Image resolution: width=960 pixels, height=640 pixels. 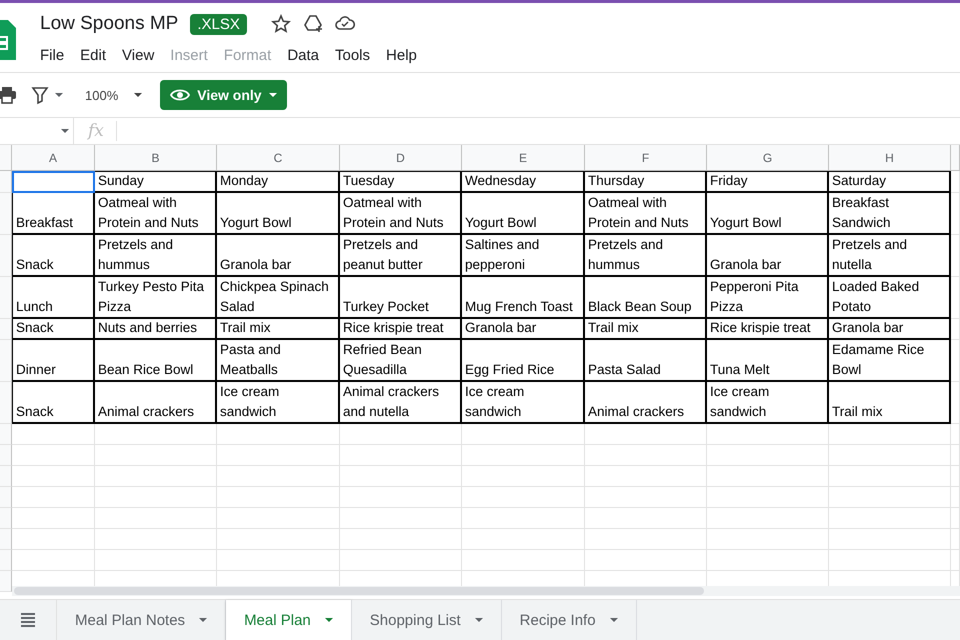 I want to click on file-format-badge: .XLSX, so click(x=218, y=24).